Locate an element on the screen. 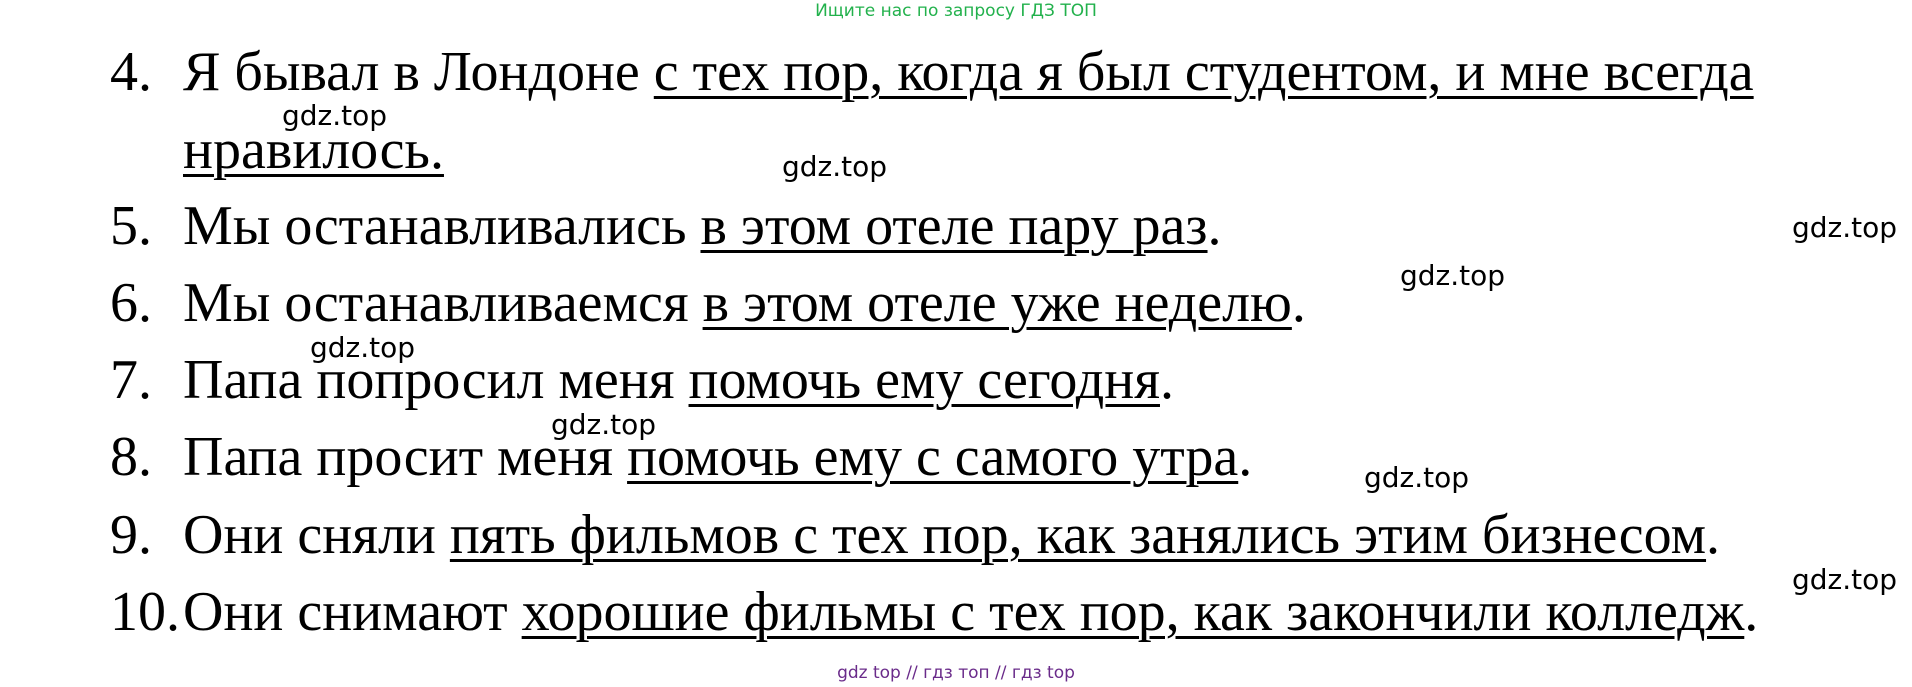 The image size is (1912, 687). item-number: 4. is located at coordinates (131, 72).